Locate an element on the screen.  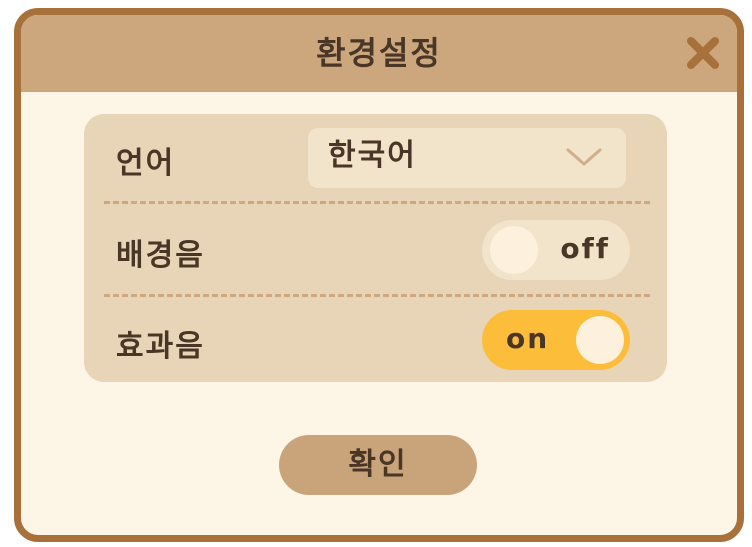
bgm-toggle-state: off is located at coordinates (585, 248).